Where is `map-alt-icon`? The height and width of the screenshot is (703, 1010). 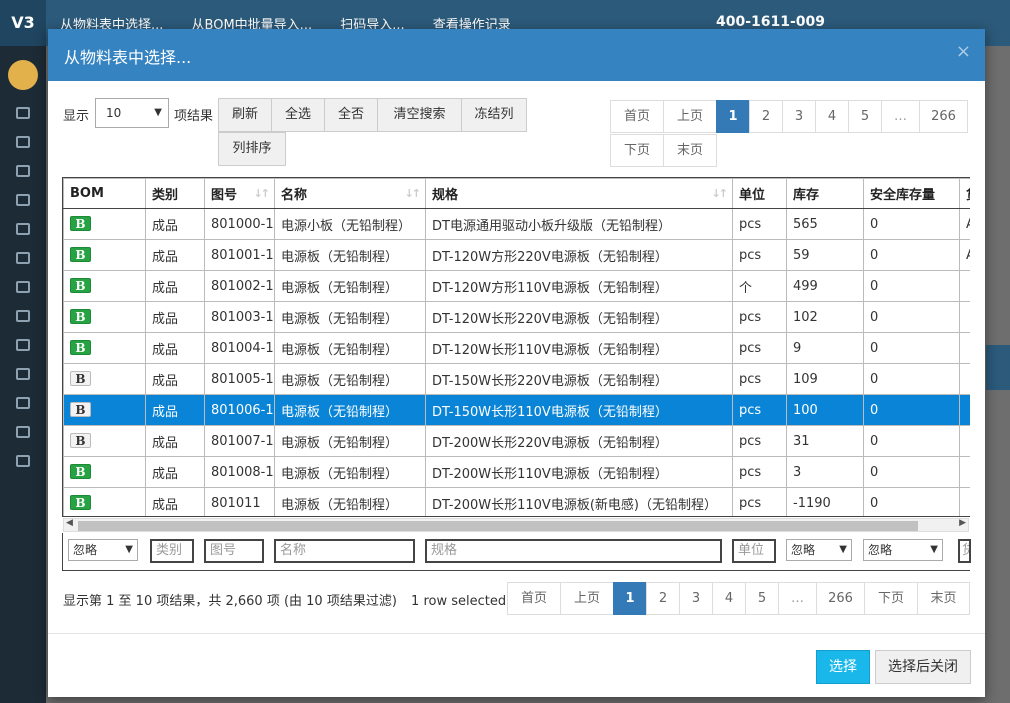 map-alt-icon is located at coordinates (23, 229).